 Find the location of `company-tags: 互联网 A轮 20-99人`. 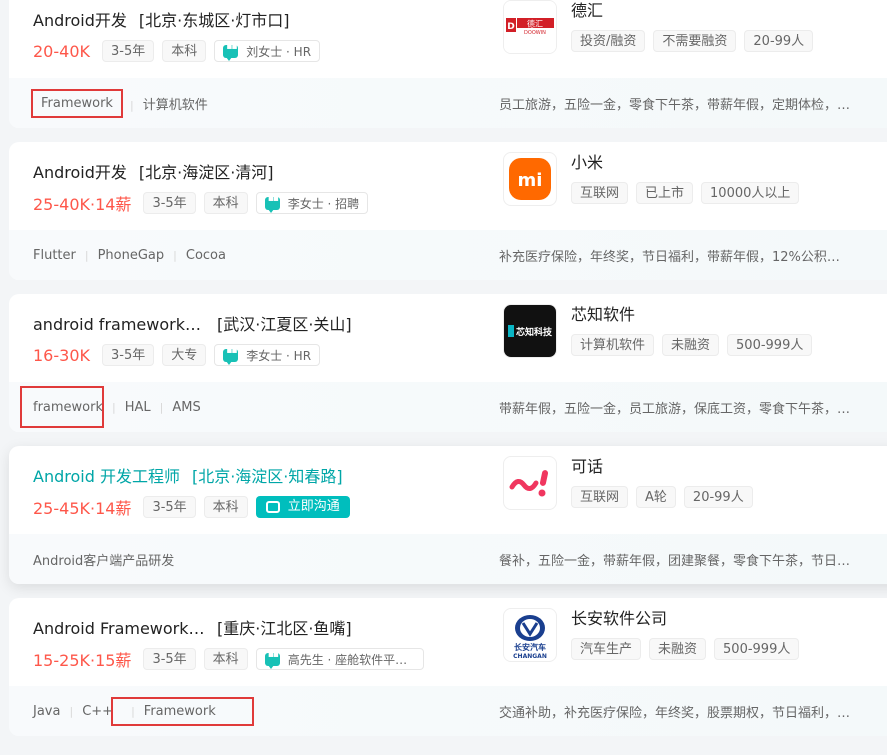

company-tags: 互联网 A轮 20-99人 is located at coordinates (666, 497).